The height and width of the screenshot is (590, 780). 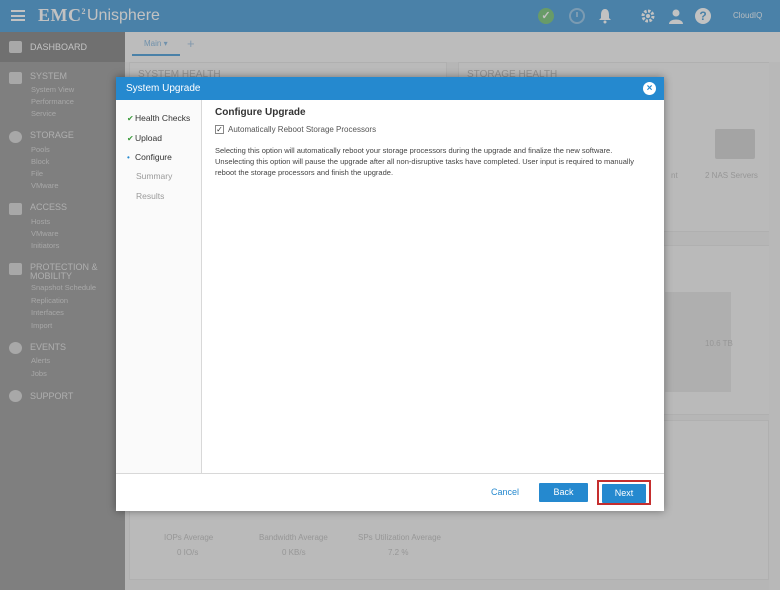 What do you see at coordinates (390, 492) in the screenshot?
I see `dialog-footer: Cancel Back Next` at bounding box center [390, 492].